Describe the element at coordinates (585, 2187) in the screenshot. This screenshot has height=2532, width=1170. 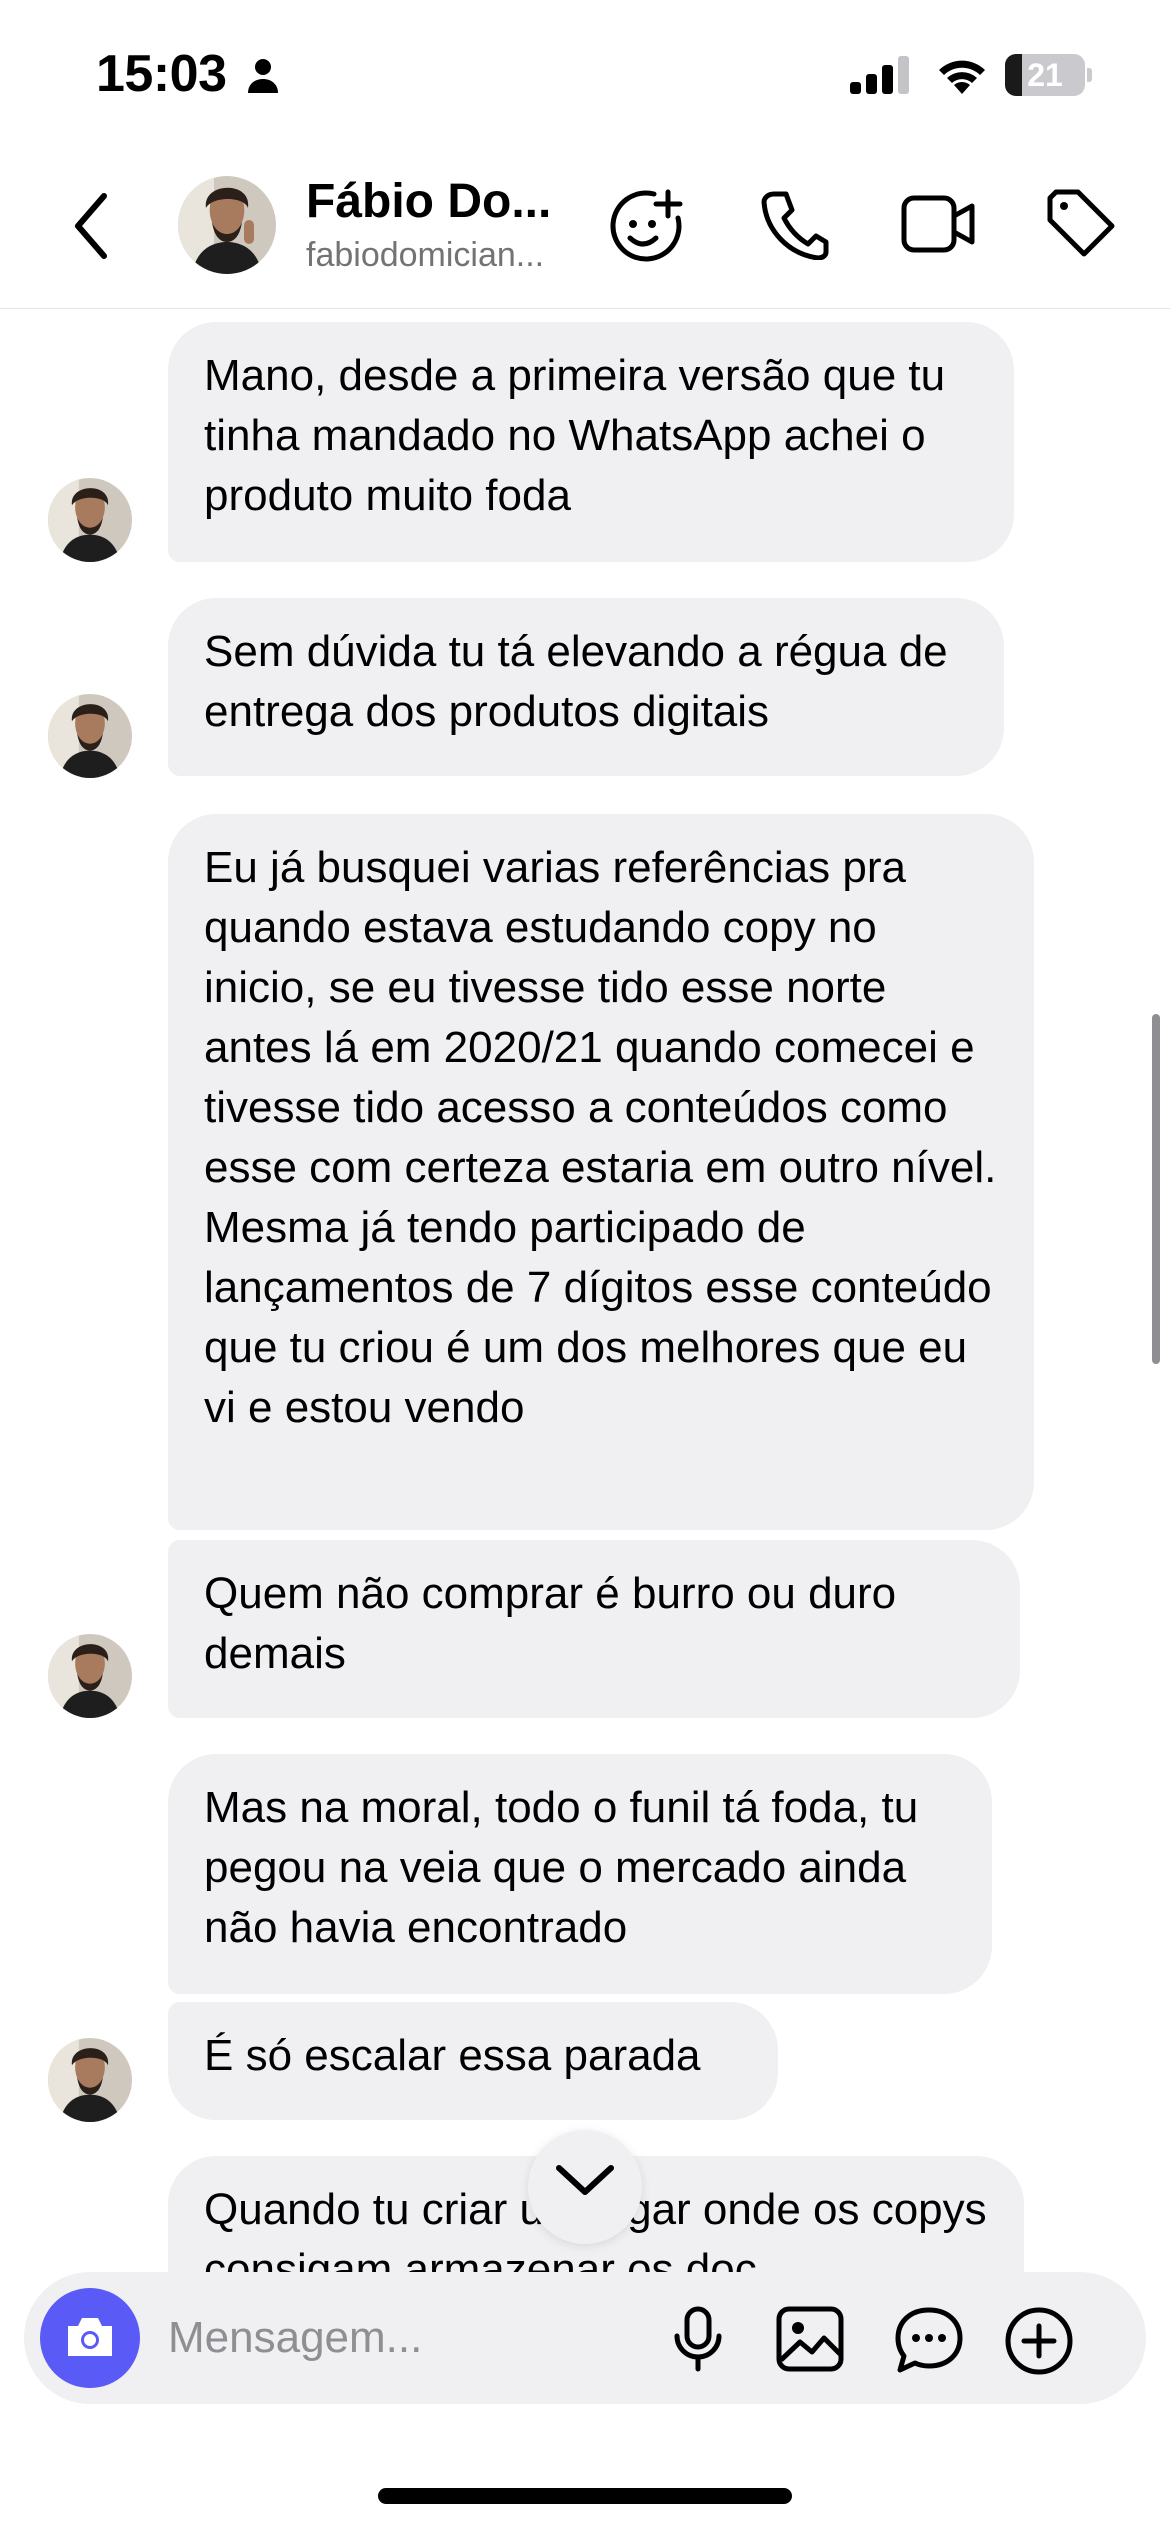
I see `scroll-to-bottom-button` at that location.